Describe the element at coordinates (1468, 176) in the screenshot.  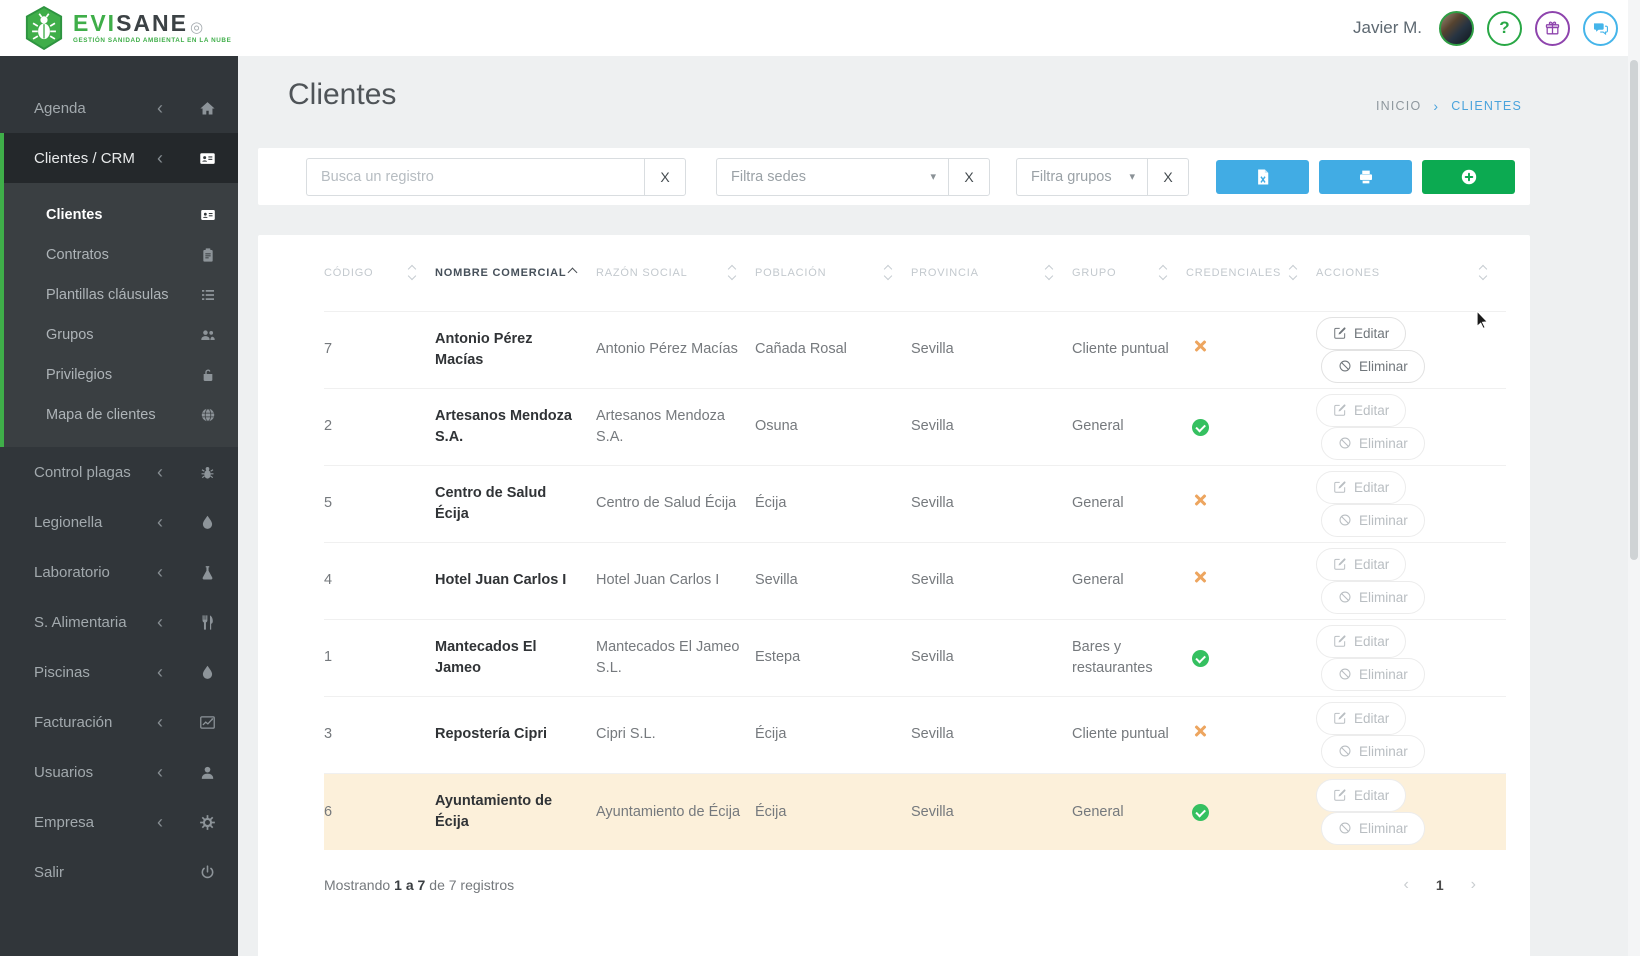
I see `add-client-button` at that location.